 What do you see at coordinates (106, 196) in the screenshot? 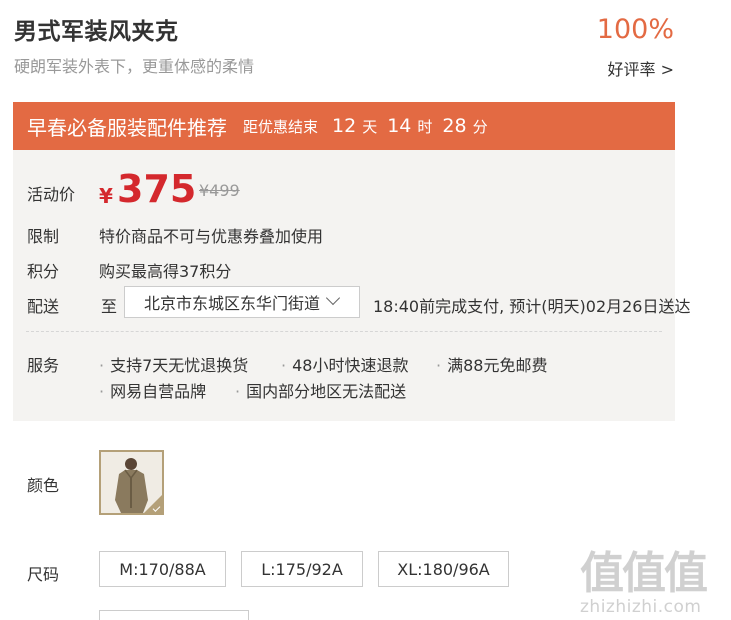
I see `currency-symbol: ¥` at bounding box center [106, 196].